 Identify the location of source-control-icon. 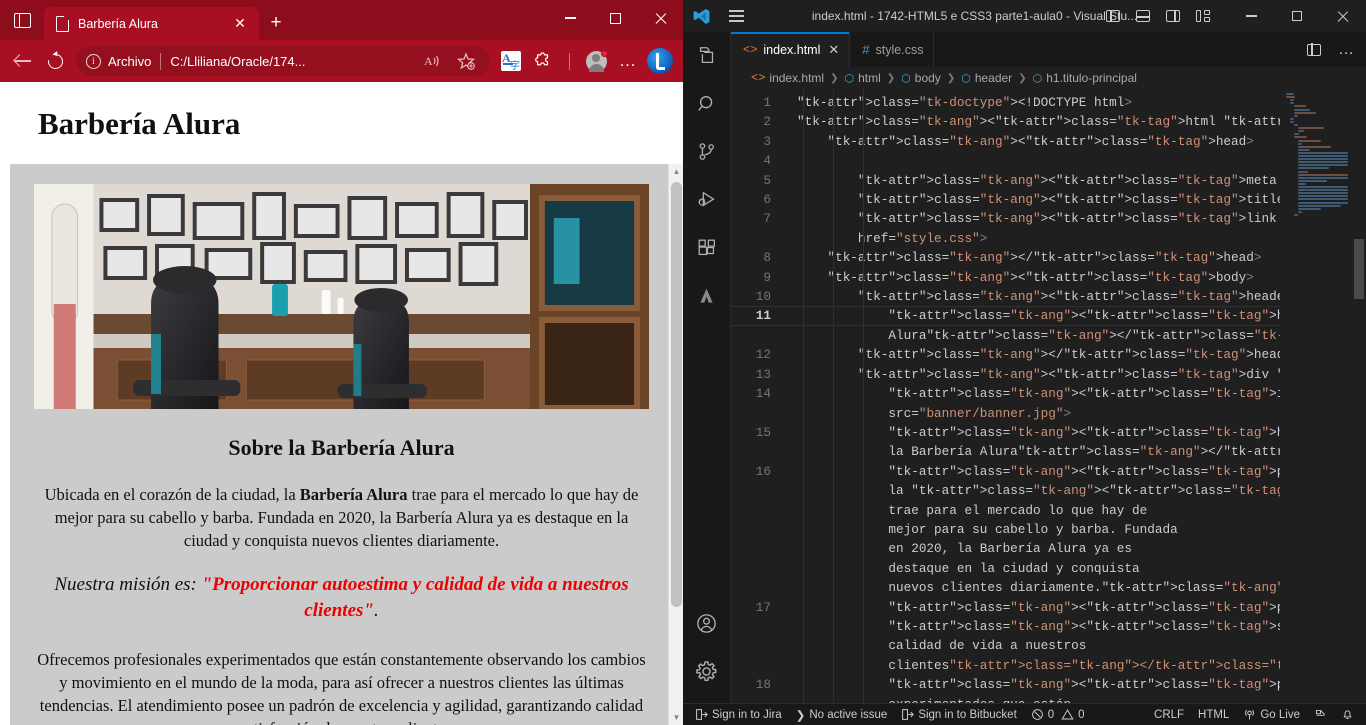
(706, 151).